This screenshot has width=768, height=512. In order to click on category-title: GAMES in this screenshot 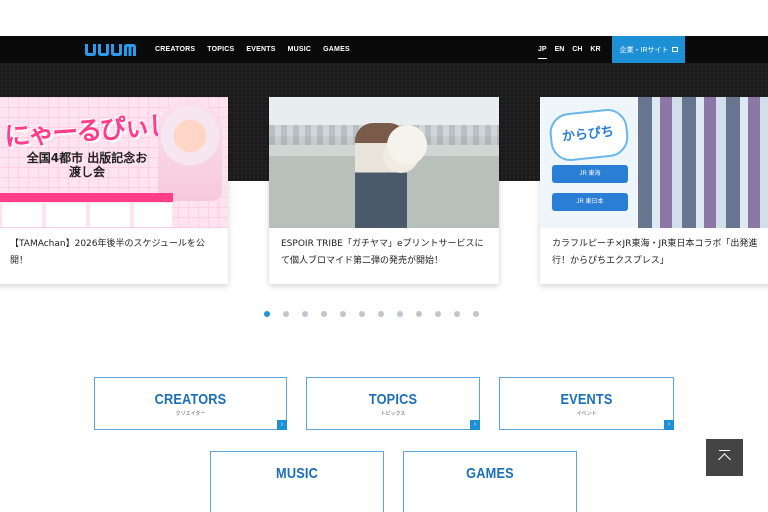, I will do `click(490, 473)`.